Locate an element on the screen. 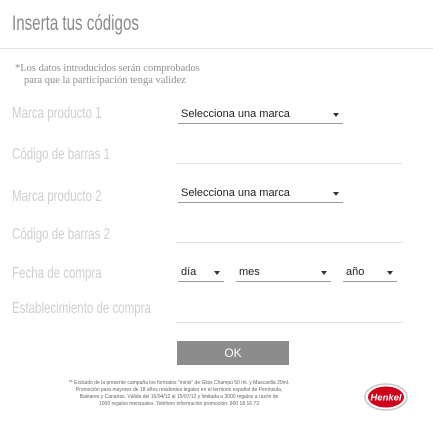 The height and width of the screenshot is (438, 433). brand1-select: Selecciona una marca is located at coordinates (260, 115).